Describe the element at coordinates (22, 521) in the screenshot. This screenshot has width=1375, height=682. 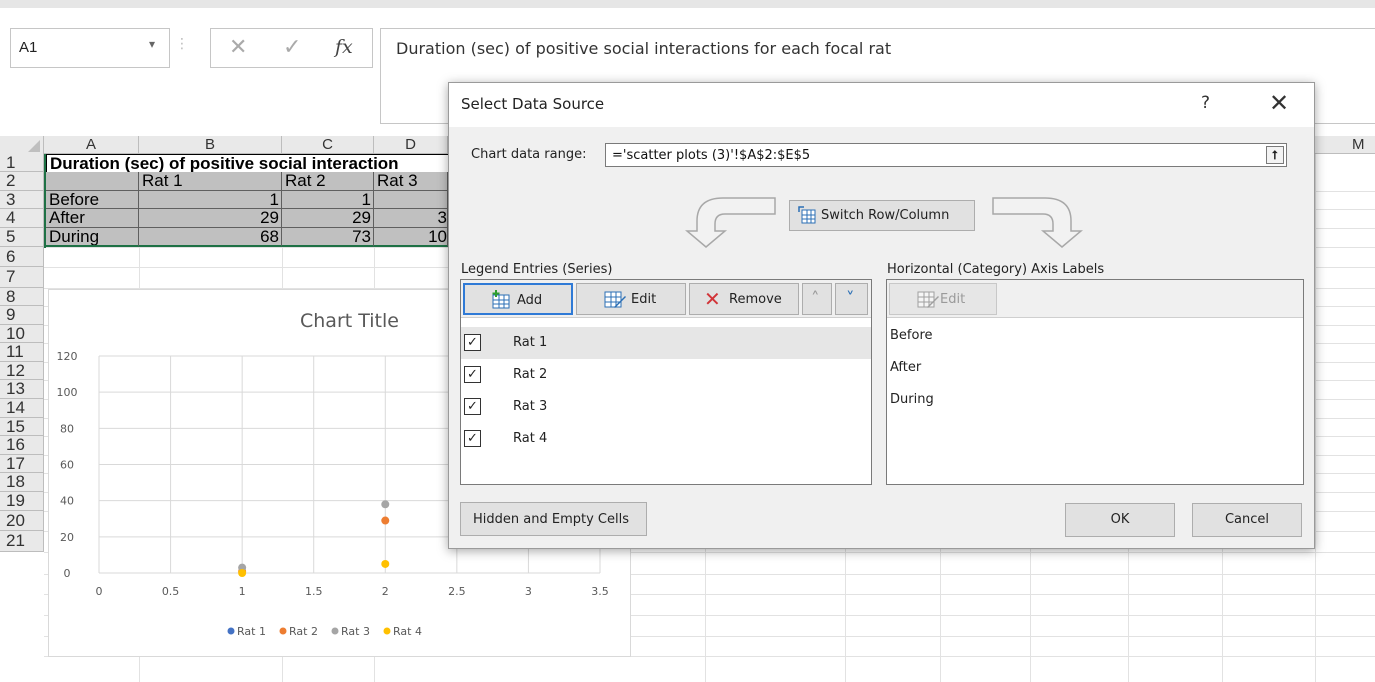
I see `row-header-20: 20` at that location.